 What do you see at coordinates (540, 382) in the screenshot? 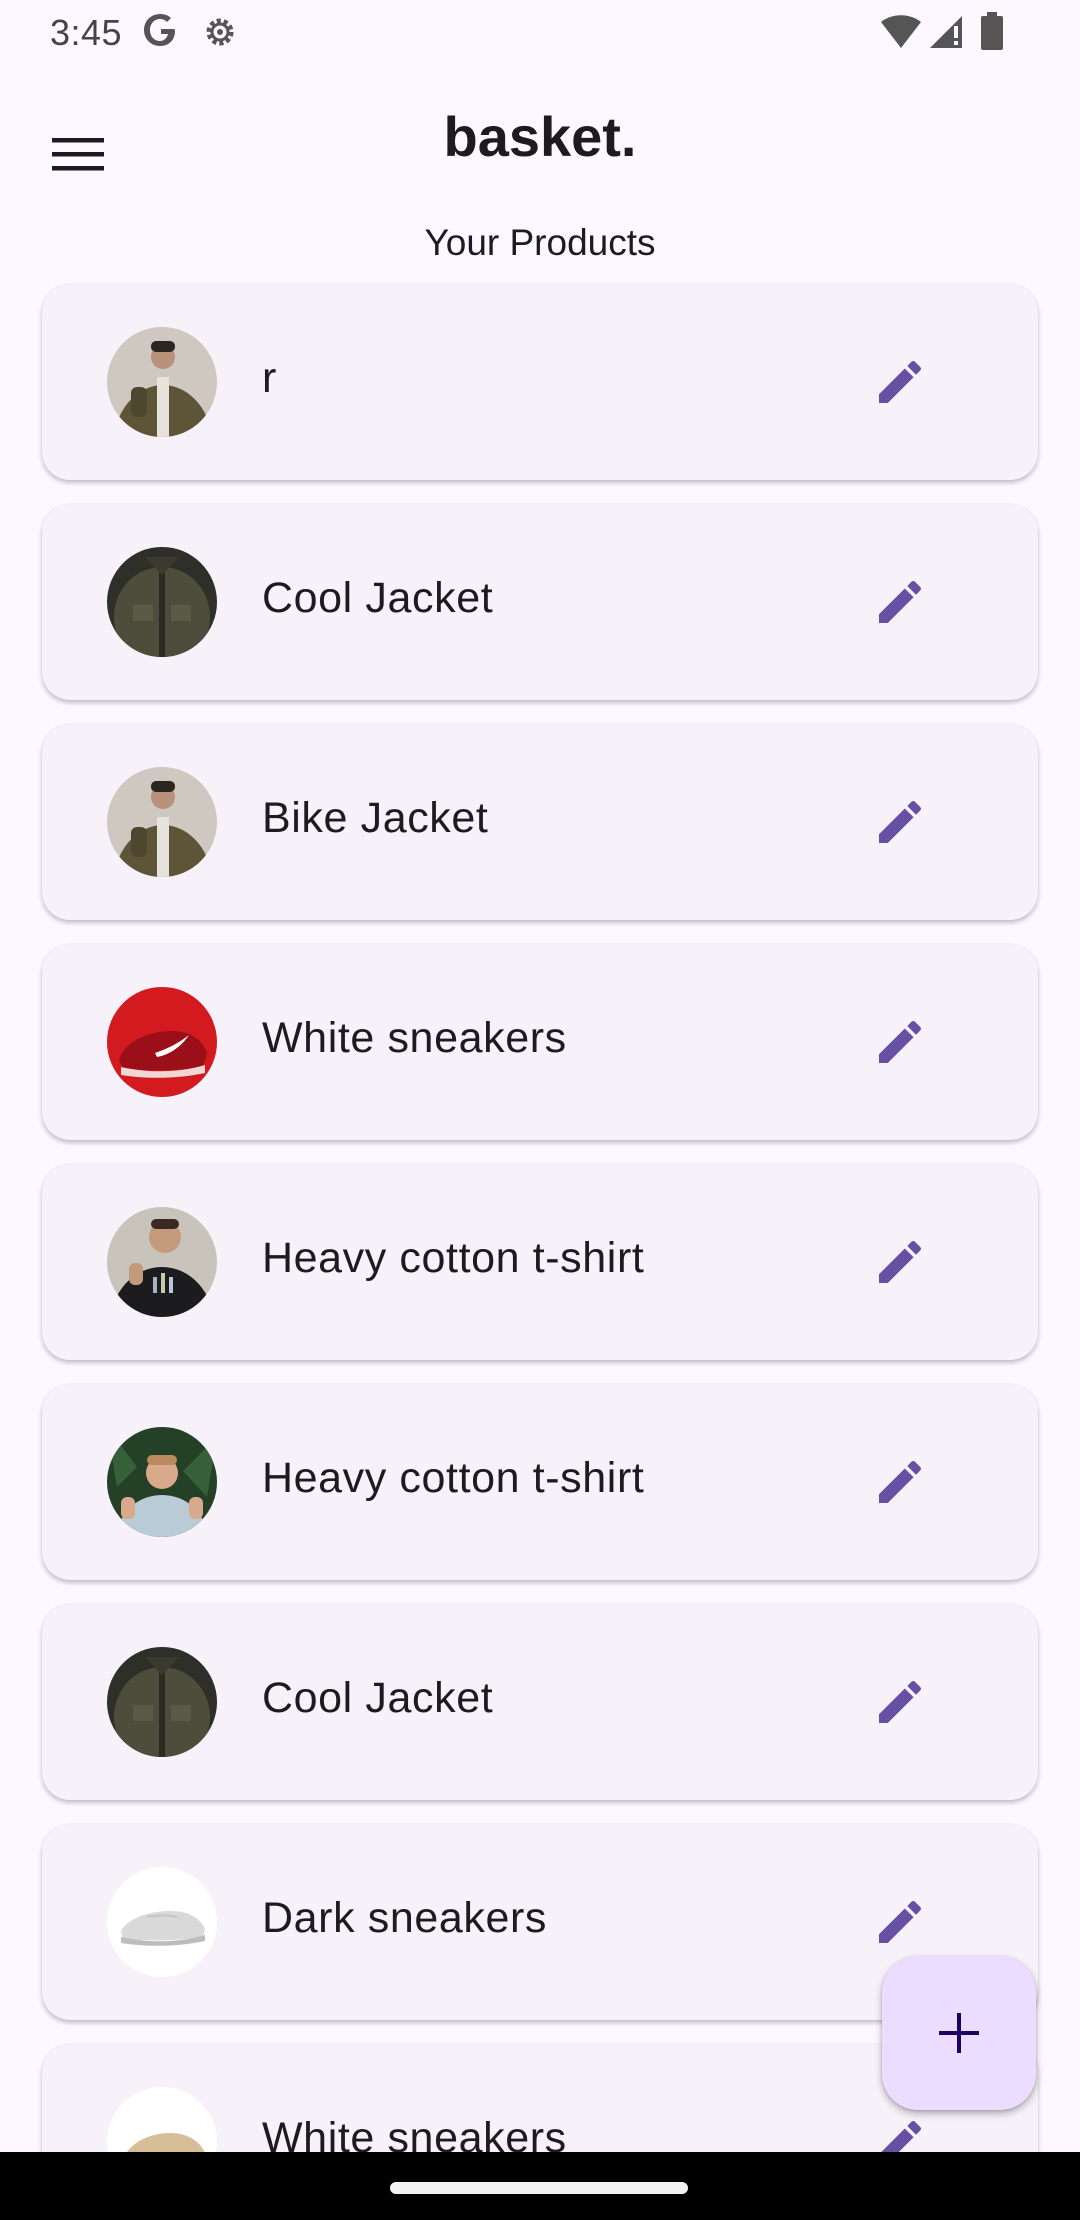
I see `product-card: r` at bounding box center [540, 382].